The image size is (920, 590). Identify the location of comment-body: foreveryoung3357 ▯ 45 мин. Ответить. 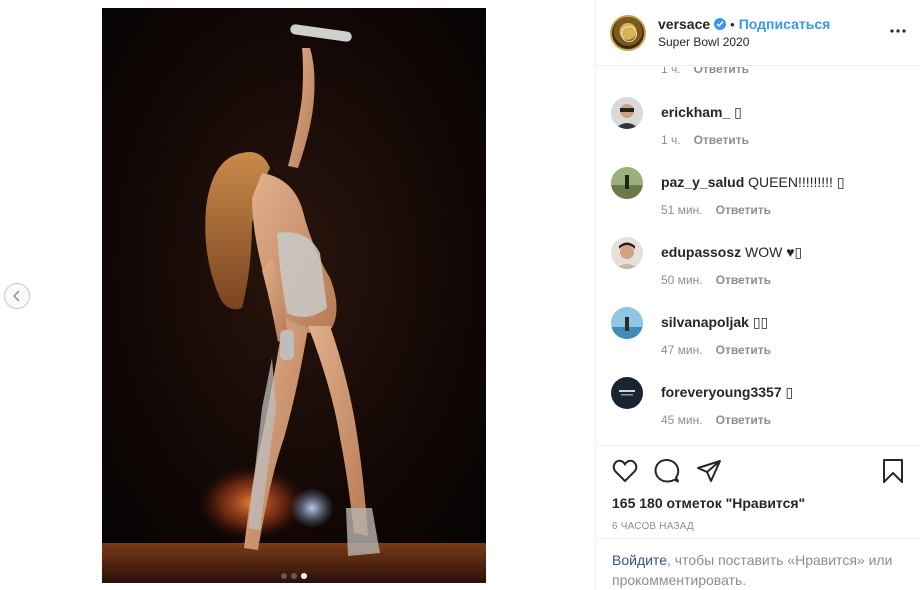
(785, 405).